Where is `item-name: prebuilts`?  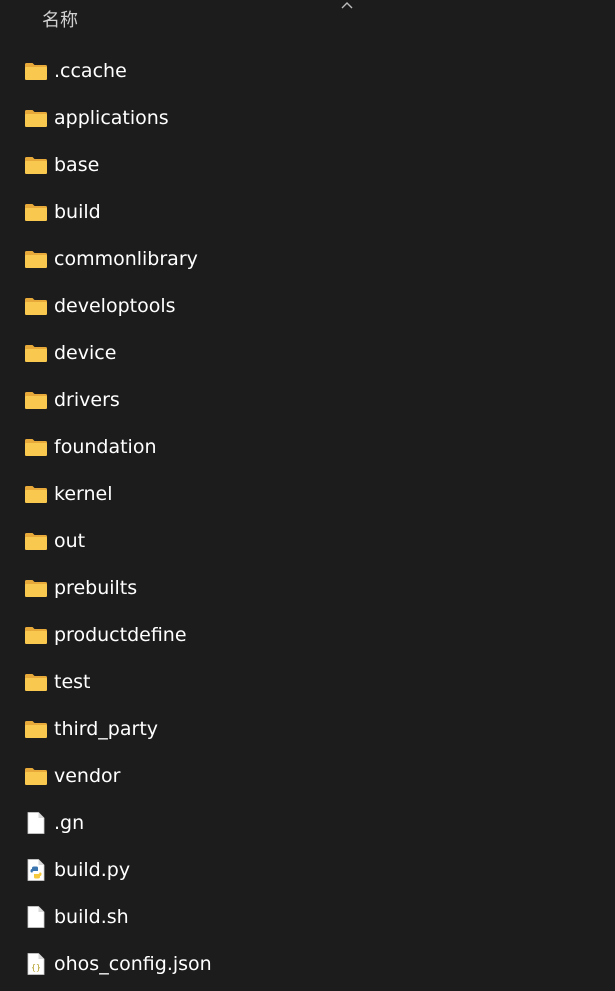
item-name: prebuilts is located at coordinates (95, 588).